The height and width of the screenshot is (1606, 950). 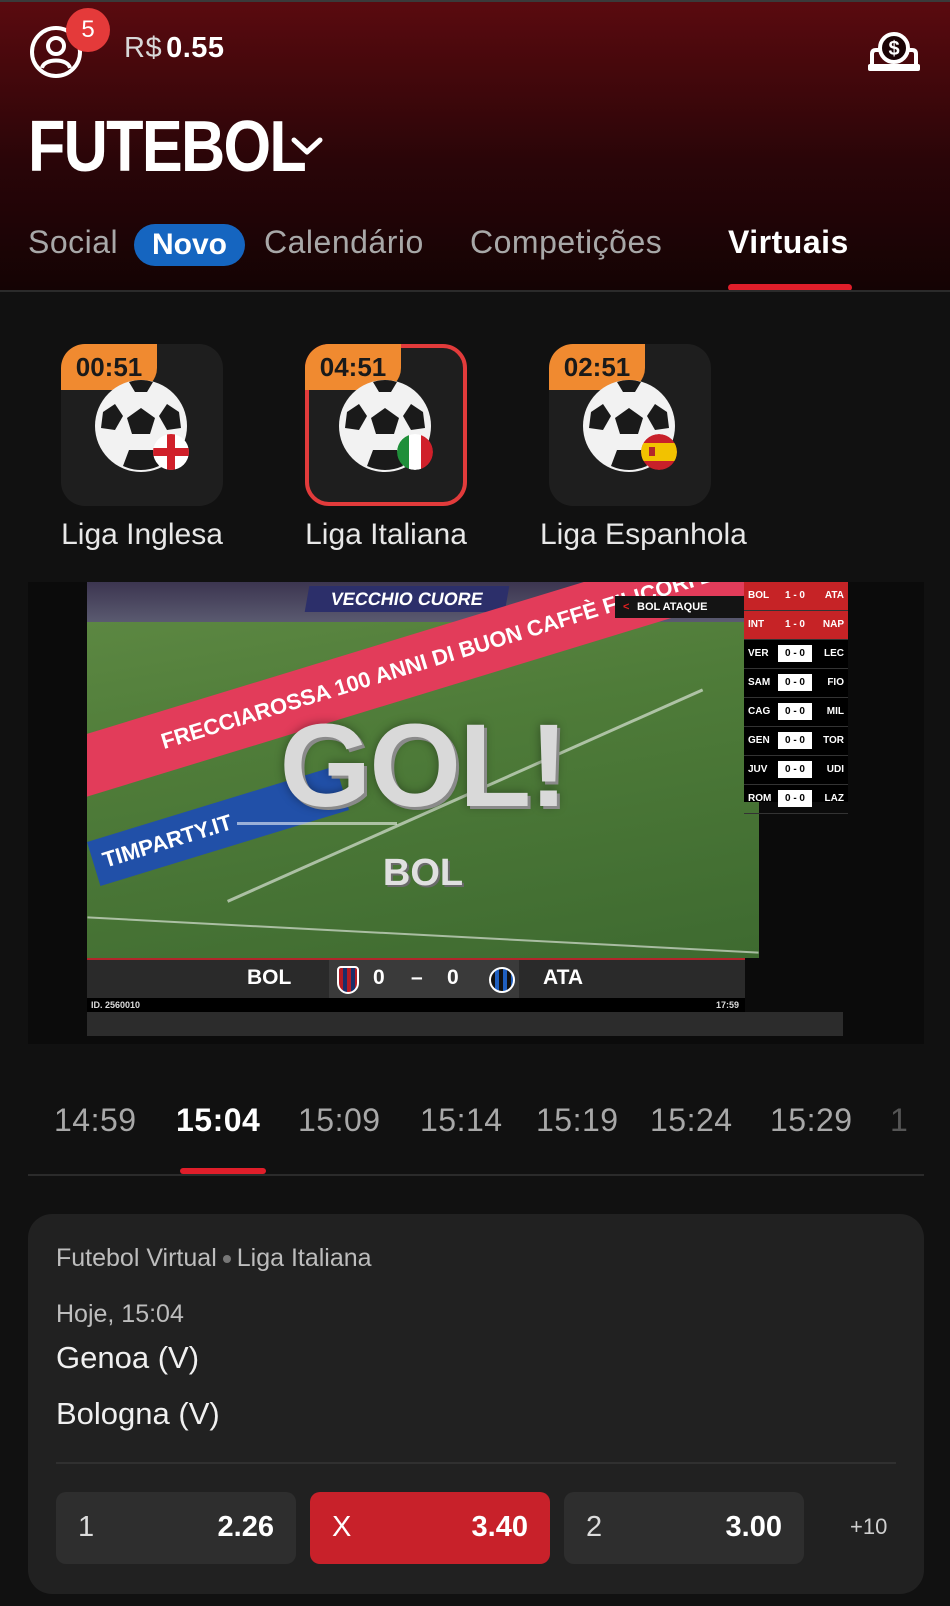 I want to click on england-flag-icon, so click(x=171, y=452).